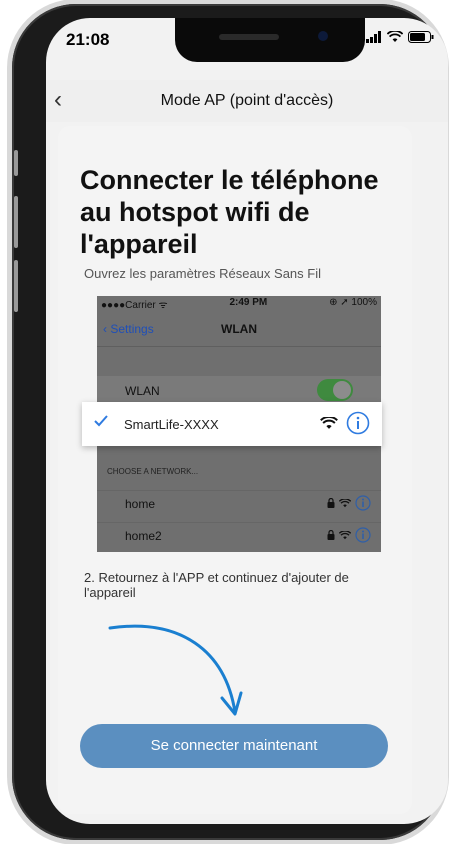 Image resolution: width=452 pixels, height=844 pixels. Describe the element at coordinates (232, 424) in the screenshot. I see `selected-network-row: SmartLife-XXXX` at that location.